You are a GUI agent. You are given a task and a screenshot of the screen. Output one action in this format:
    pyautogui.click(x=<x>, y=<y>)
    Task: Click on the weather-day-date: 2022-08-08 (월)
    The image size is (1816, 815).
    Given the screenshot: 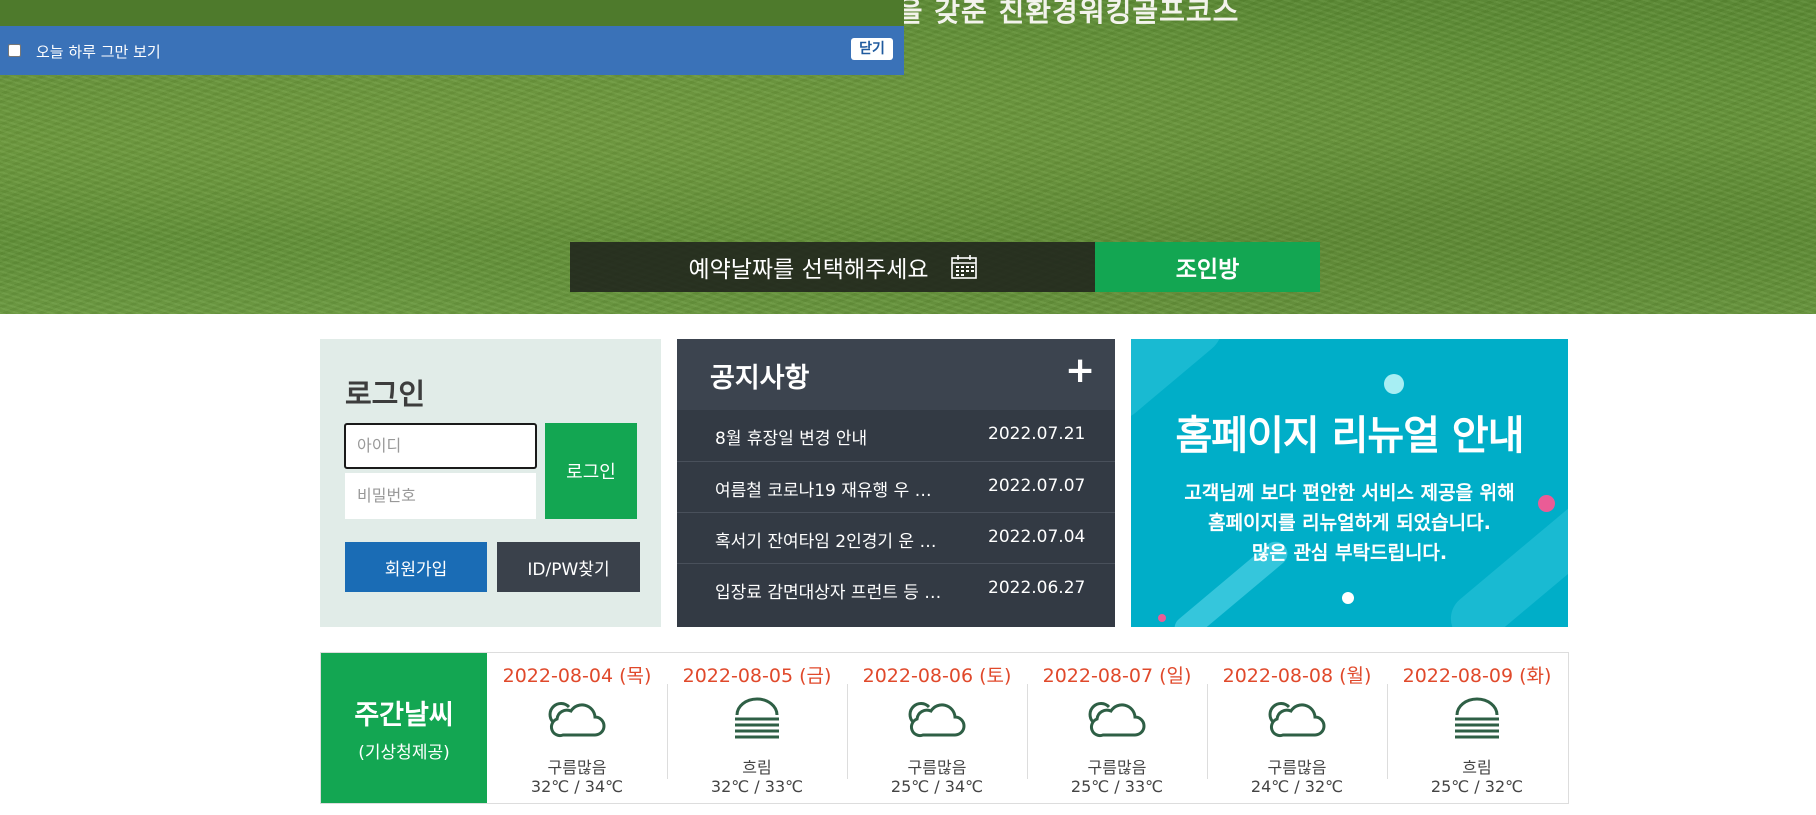 What is the action you would take?
    pyautogui.click(x=1297, y=676)
    